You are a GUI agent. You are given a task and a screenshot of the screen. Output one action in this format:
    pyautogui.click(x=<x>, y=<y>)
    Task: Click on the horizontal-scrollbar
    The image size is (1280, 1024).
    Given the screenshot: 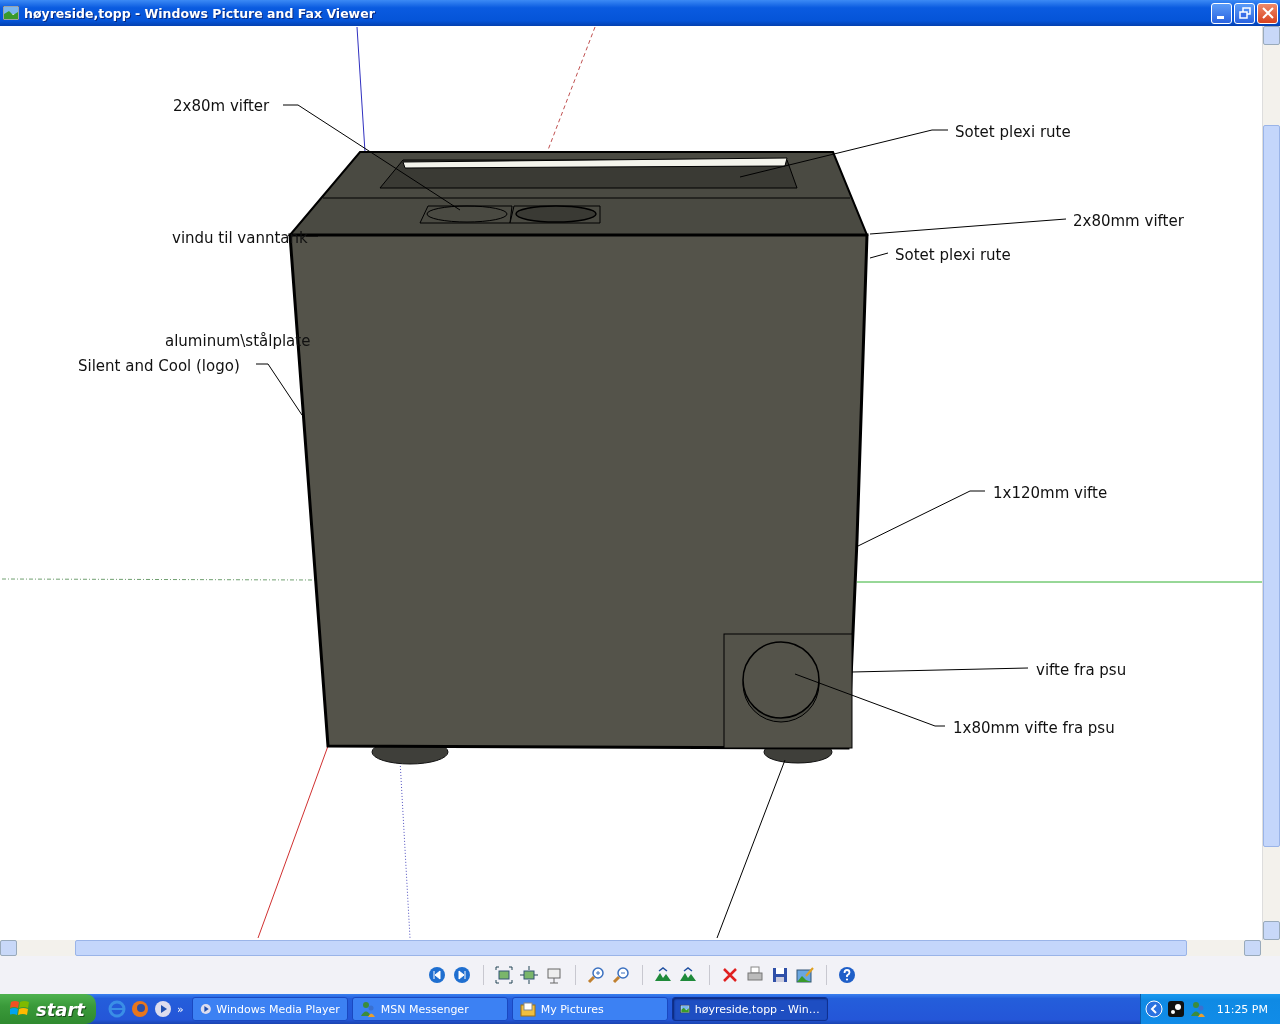 What is the action you would take?
    pyautogui.click(x=640, y=948)
    